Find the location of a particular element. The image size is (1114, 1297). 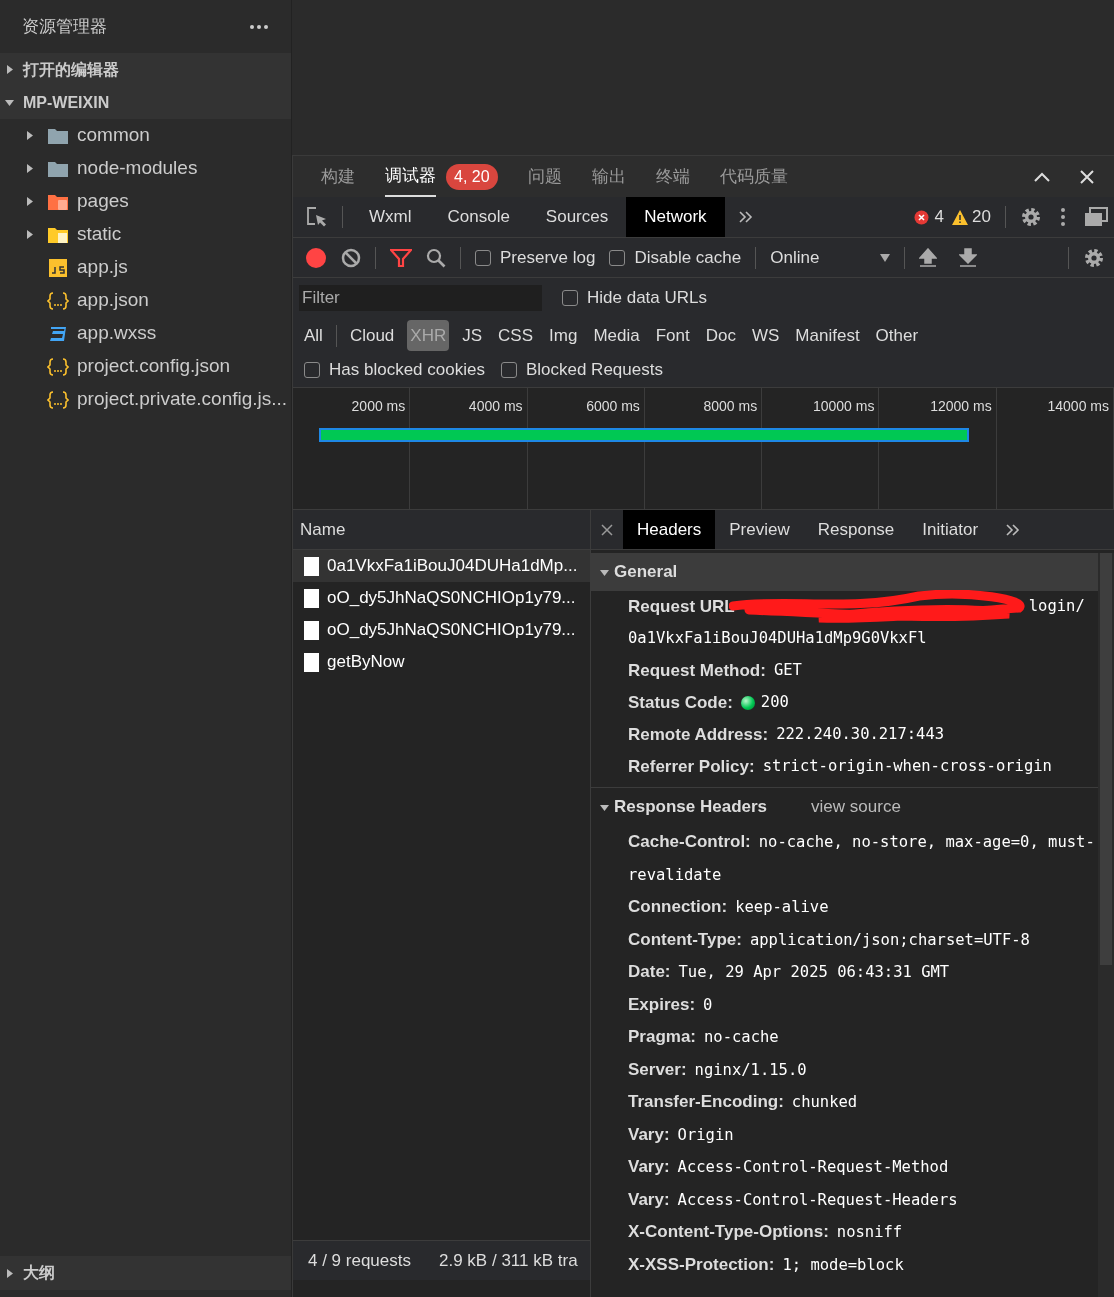

type-filter: Cloud is located at coordinates (372, 335).